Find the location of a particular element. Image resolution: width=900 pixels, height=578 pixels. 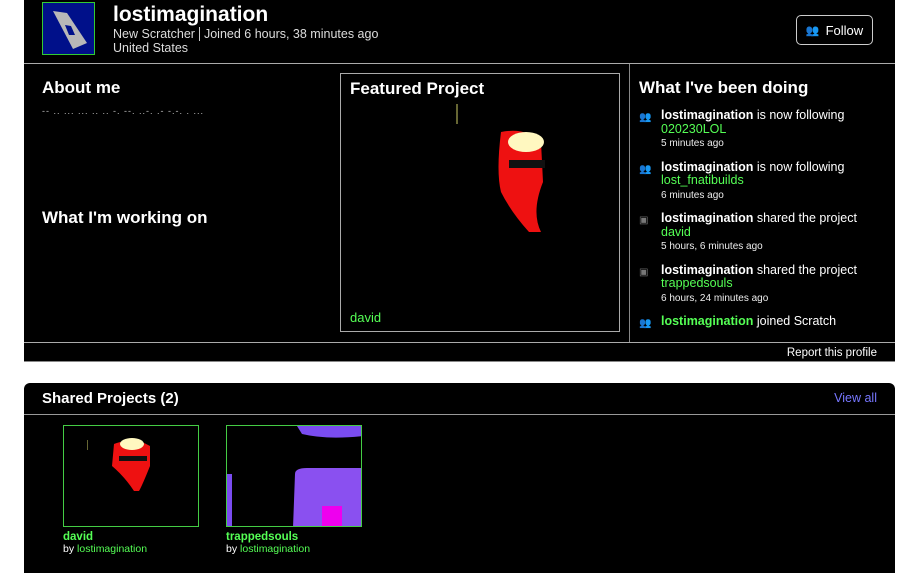

shared-projects-header: Shared Projects (2) View all is located at coordinates (459, 399).